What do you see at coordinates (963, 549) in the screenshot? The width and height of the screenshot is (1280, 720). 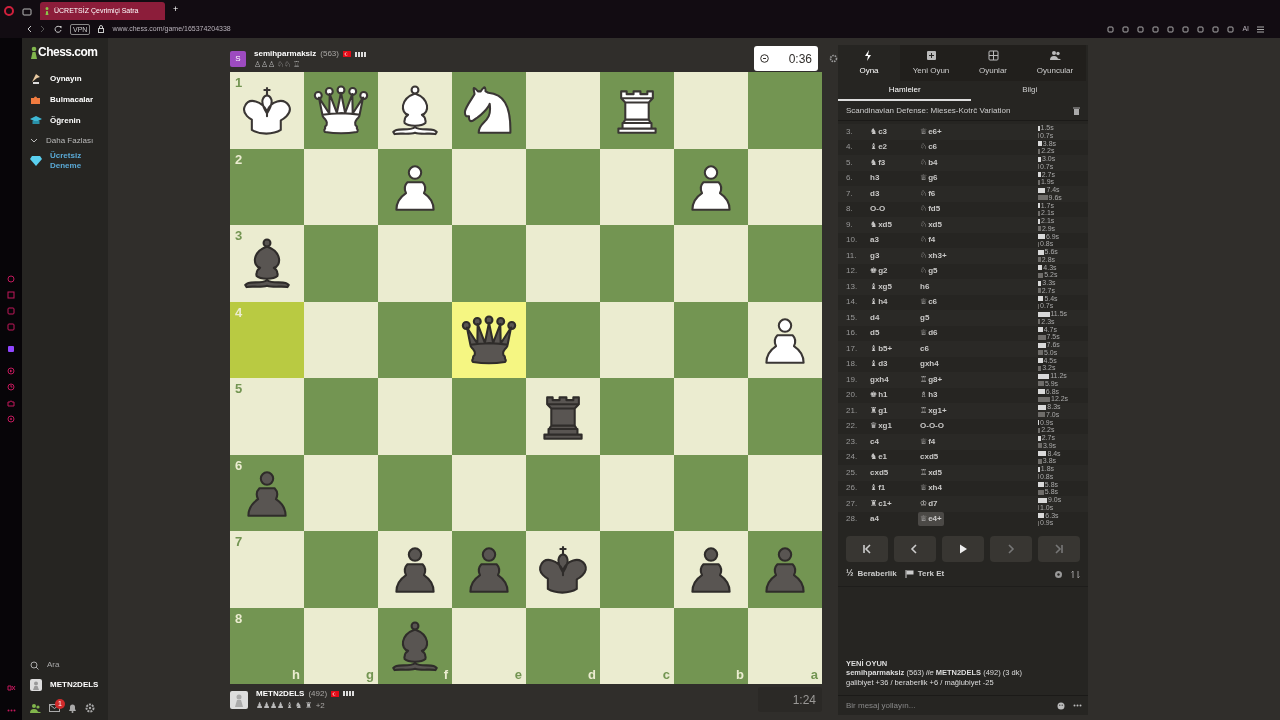 I see `play-button` at bounding box center [963, 549].